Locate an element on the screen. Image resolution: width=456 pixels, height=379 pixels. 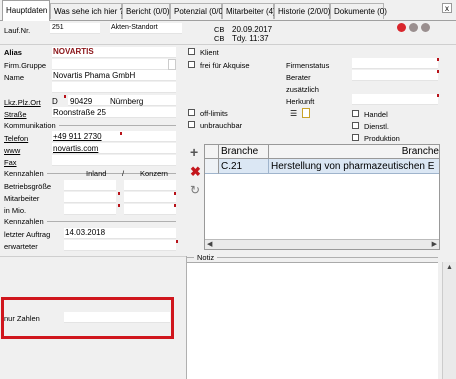
konzern-label: Konzern is located at coordinates (154, 173).